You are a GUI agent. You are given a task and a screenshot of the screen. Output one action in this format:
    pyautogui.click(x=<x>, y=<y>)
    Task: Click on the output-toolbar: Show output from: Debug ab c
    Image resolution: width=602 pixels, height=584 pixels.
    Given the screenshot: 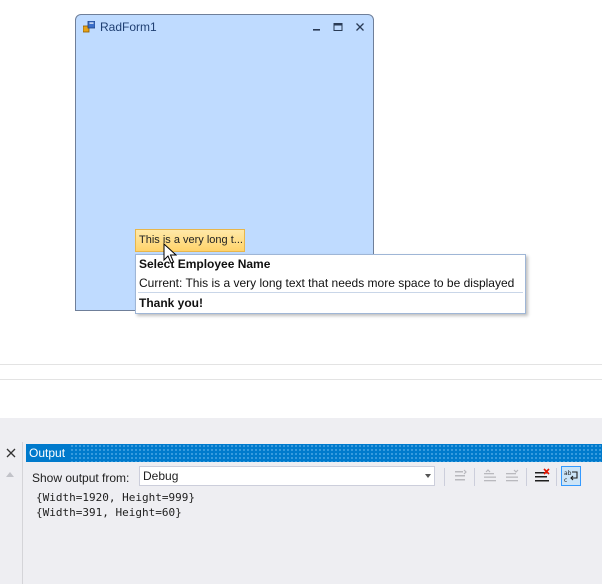 What is the action you would take?
    pyautogui.click(x=314, y=478)
    